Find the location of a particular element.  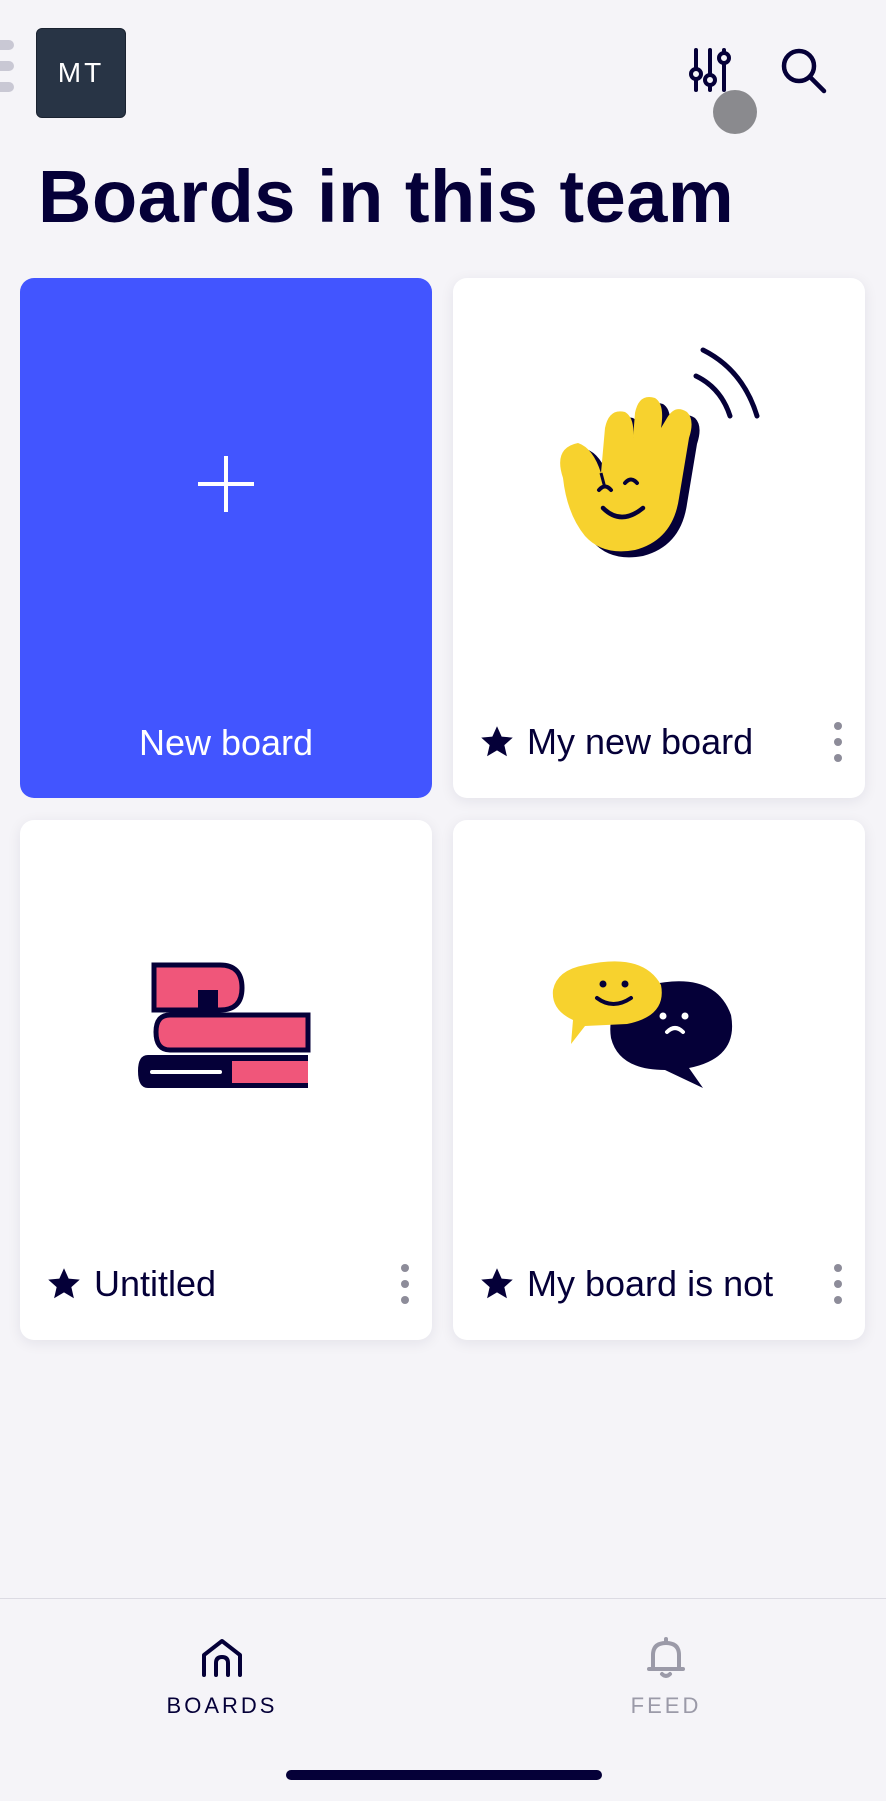

new-board-label: New board is located at coordinates (226, 742).